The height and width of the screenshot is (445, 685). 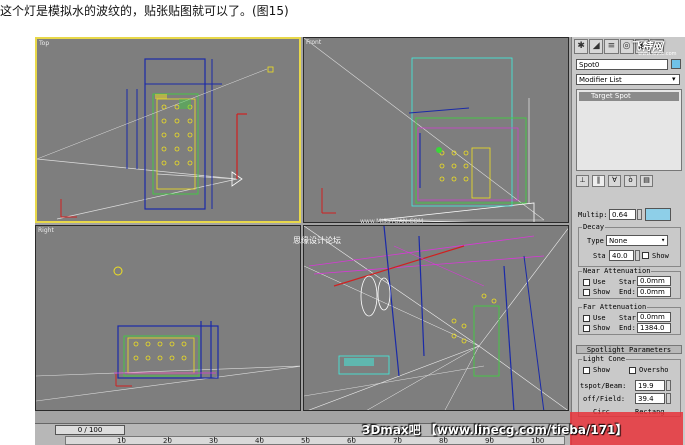 I want to click on decay-title: Decay, so click(x=594, y=227).